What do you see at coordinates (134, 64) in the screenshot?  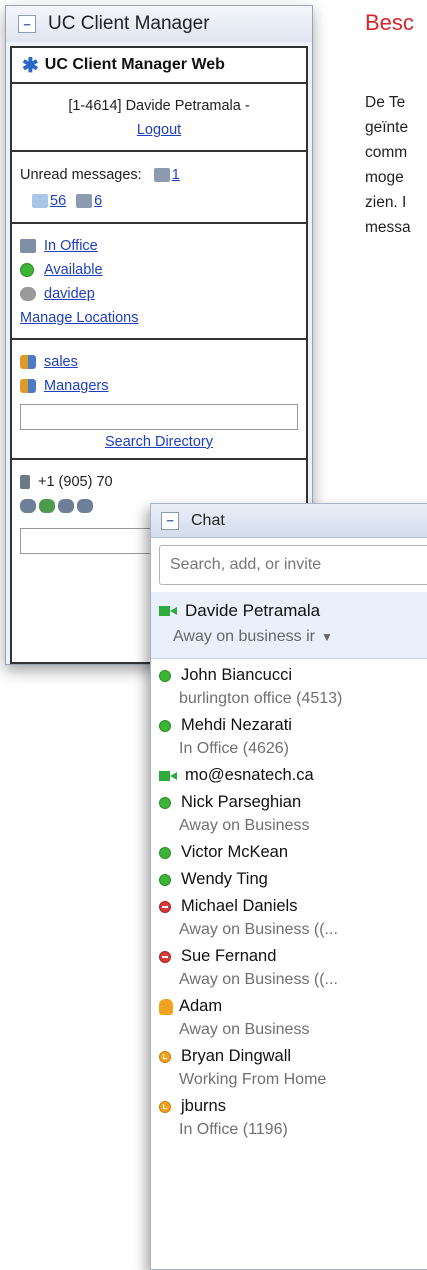 I see `uc-web-title: UC Client Manager Web` at bounding box center [134, 64].